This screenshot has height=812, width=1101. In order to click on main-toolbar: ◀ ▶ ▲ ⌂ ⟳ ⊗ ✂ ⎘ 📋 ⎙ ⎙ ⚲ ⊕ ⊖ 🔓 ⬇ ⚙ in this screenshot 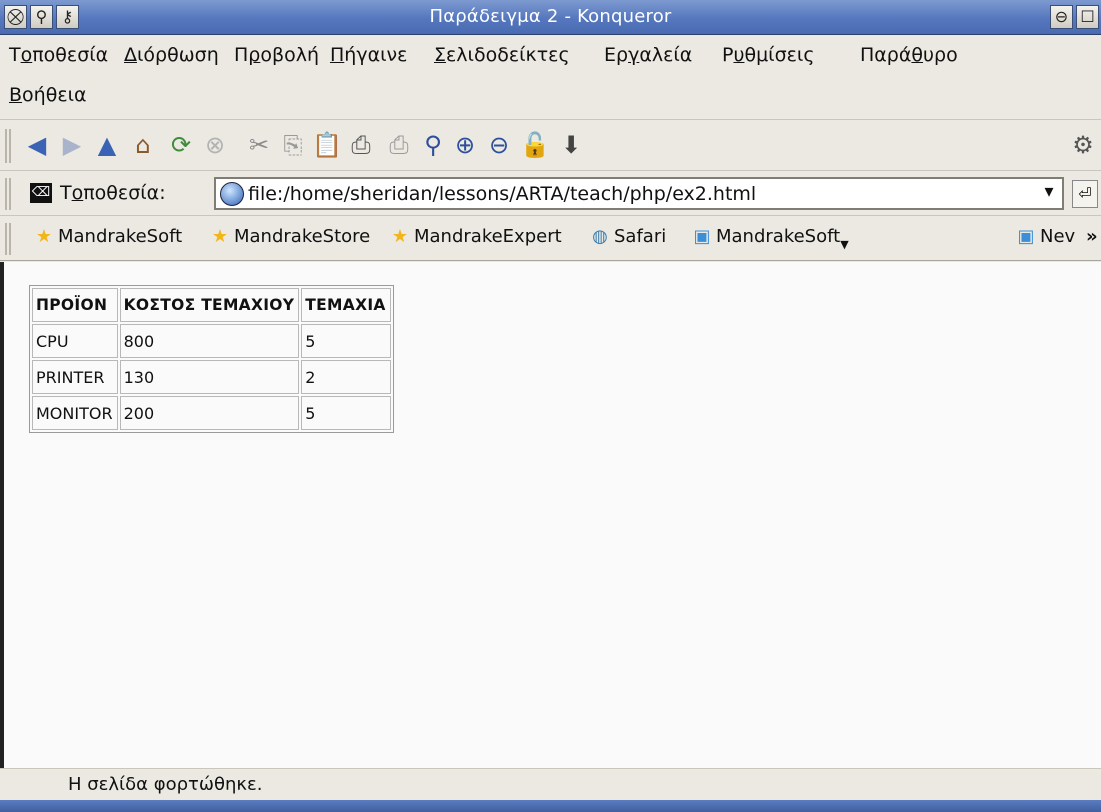, I will do `click(550, 146)`.